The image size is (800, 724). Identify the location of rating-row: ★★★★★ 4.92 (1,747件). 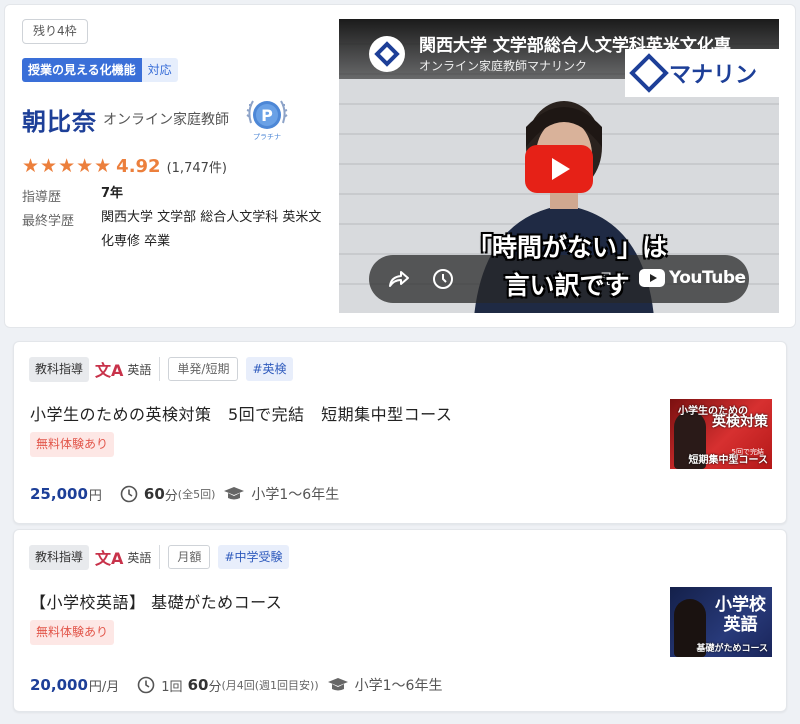
(124, 166).